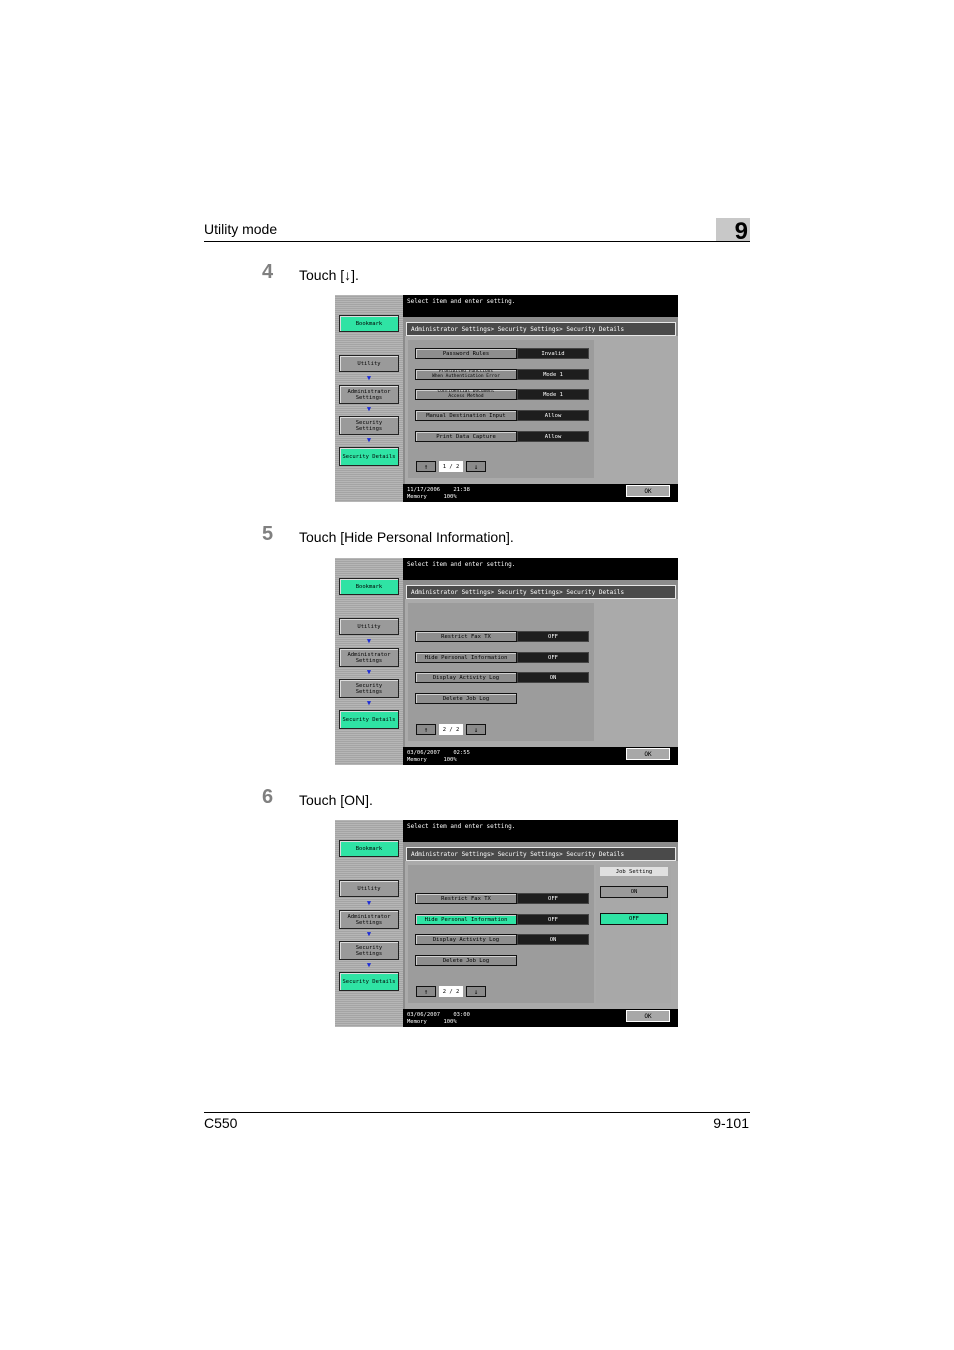  What do you see at coordinates (731, 1123) in the screenshot?
I see `page-number: 9-101` at bounding box center [731, 1123].